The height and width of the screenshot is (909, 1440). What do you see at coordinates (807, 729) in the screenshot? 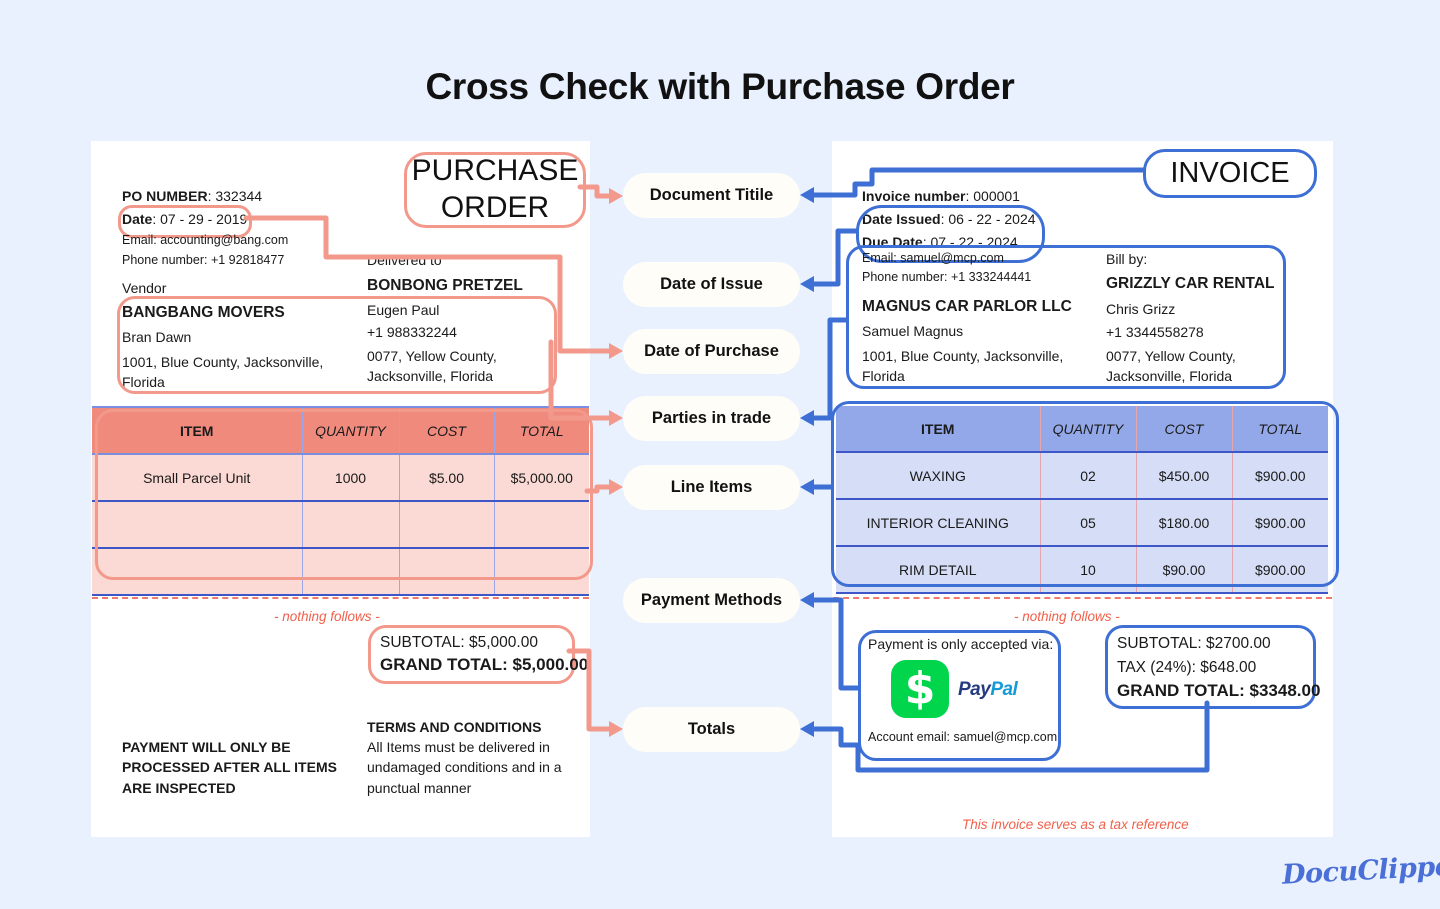
I see `arrow-inv-totals` at bounding box center [807, 729].